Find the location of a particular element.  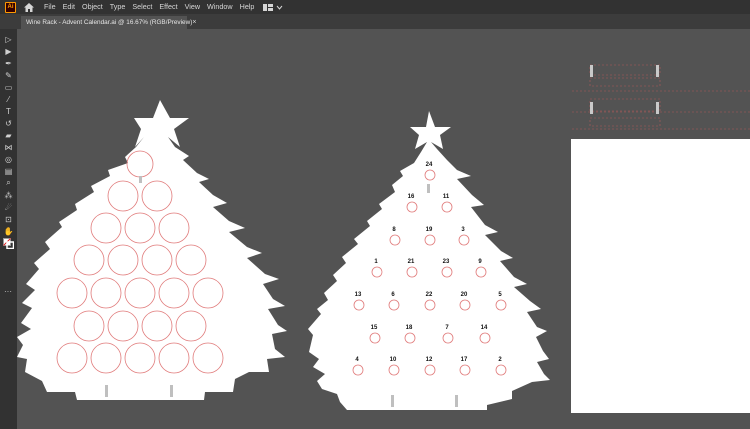

fill-stroke-swatch is located at coordinates (9, 243).